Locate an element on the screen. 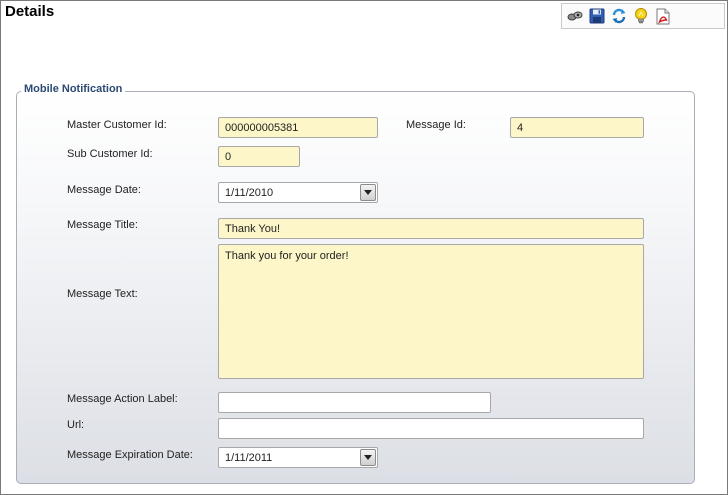 The image size is (728, 495). message-date-value: 1/11/2010 is located at coordinates (249, 192).